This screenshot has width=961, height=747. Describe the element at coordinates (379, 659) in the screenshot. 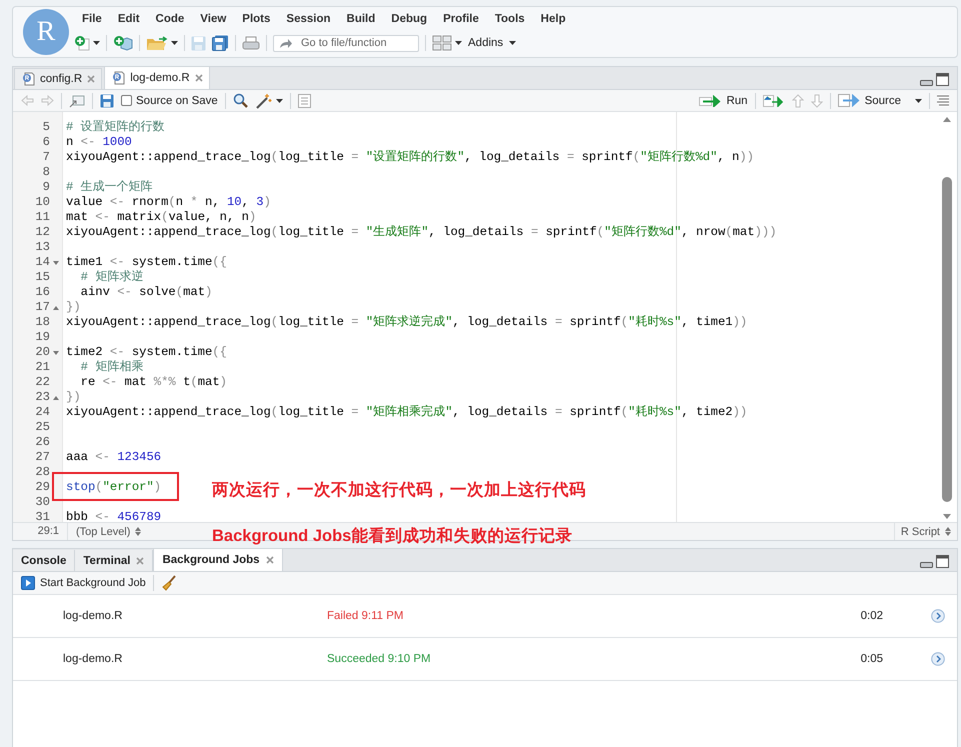

I see `job-status: Succeeded 9:10 PM` at that location.